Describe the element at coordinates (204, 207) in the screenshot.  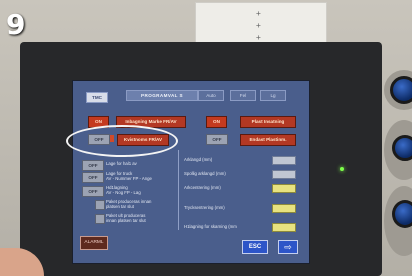
I see `param-label: Trycksentrering (mm)` at that location.